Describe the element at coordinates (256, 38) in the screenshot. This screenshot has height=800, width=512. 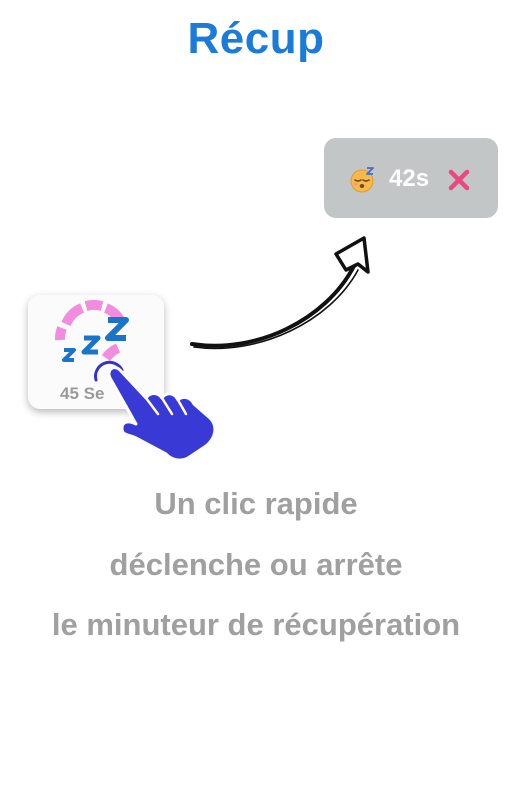
I see `page-title: Récup` at that location.